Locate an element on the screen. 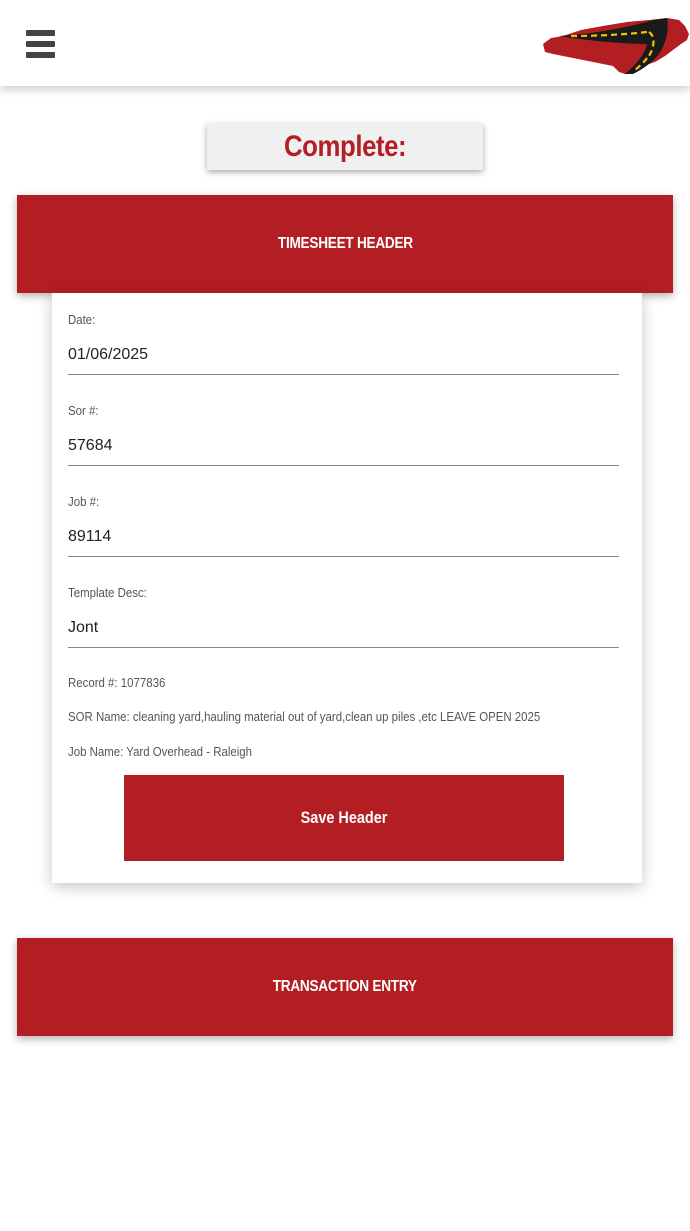  template-field-group: Template Desc: is located at coordinates (343, 616).